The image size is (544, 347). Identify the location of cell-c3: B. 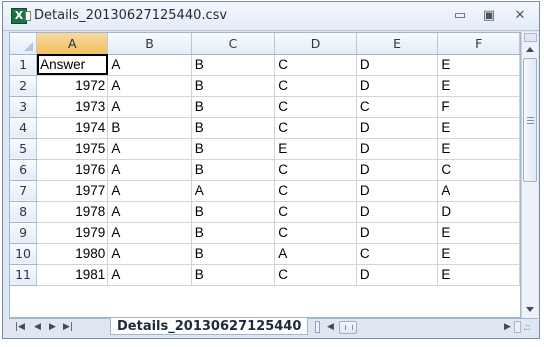
(233, 107).